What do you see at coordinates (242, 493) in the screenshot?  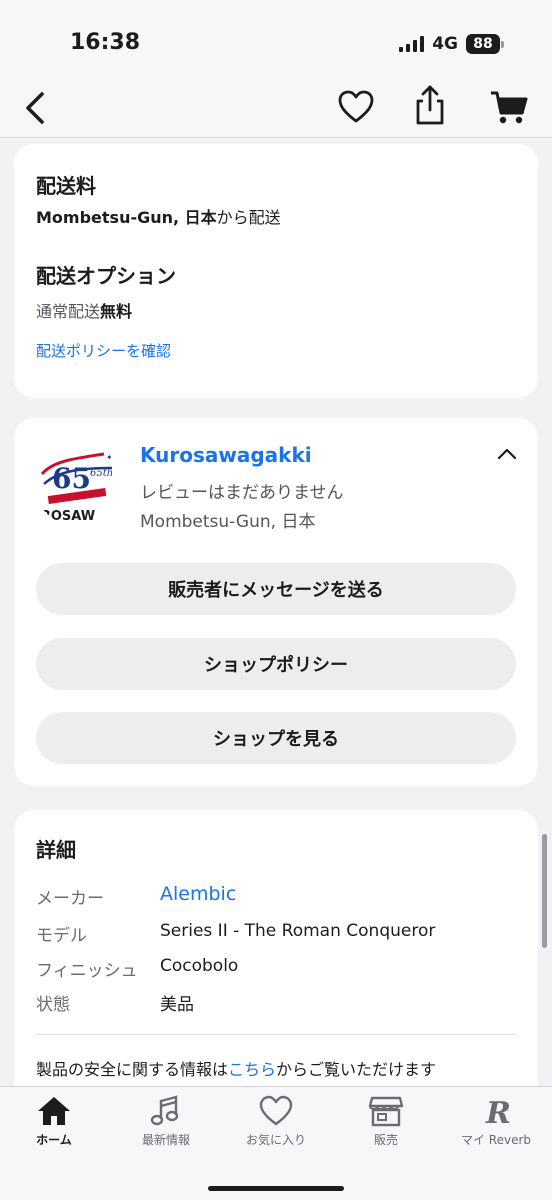 I see `seller-reviews: レビューはまだありません` at bounding box center [242, 493].